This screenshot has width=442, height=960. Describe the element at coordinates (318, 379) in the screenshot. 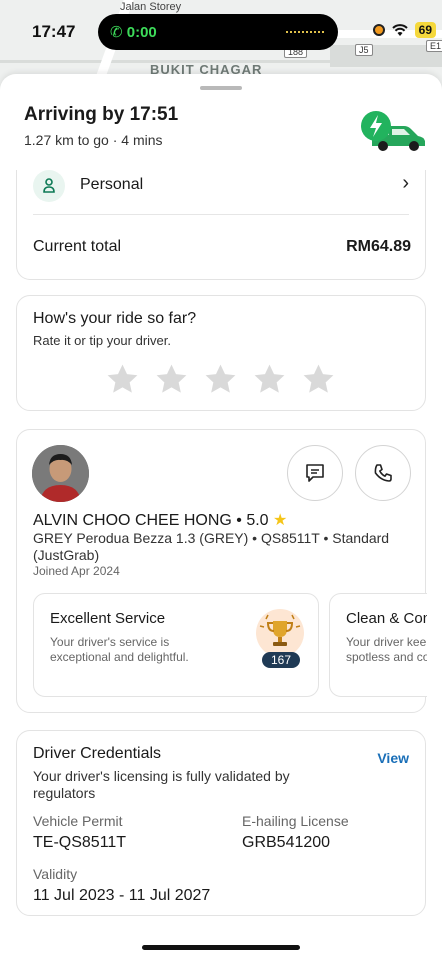

I see `star-5-icon` at that location.